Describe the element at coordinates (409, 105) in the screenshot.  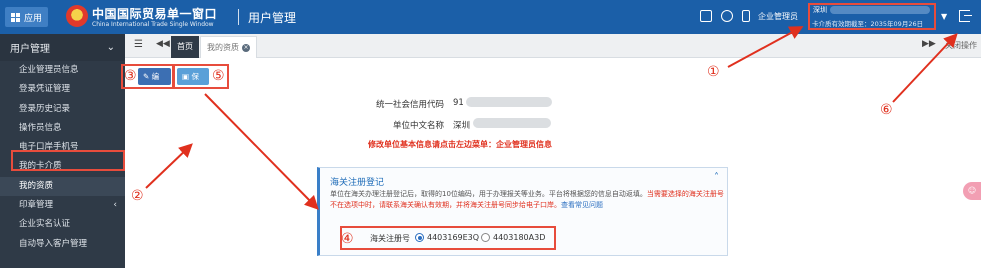
I see `credit-code-label: 统一社会信用代码` at that location.